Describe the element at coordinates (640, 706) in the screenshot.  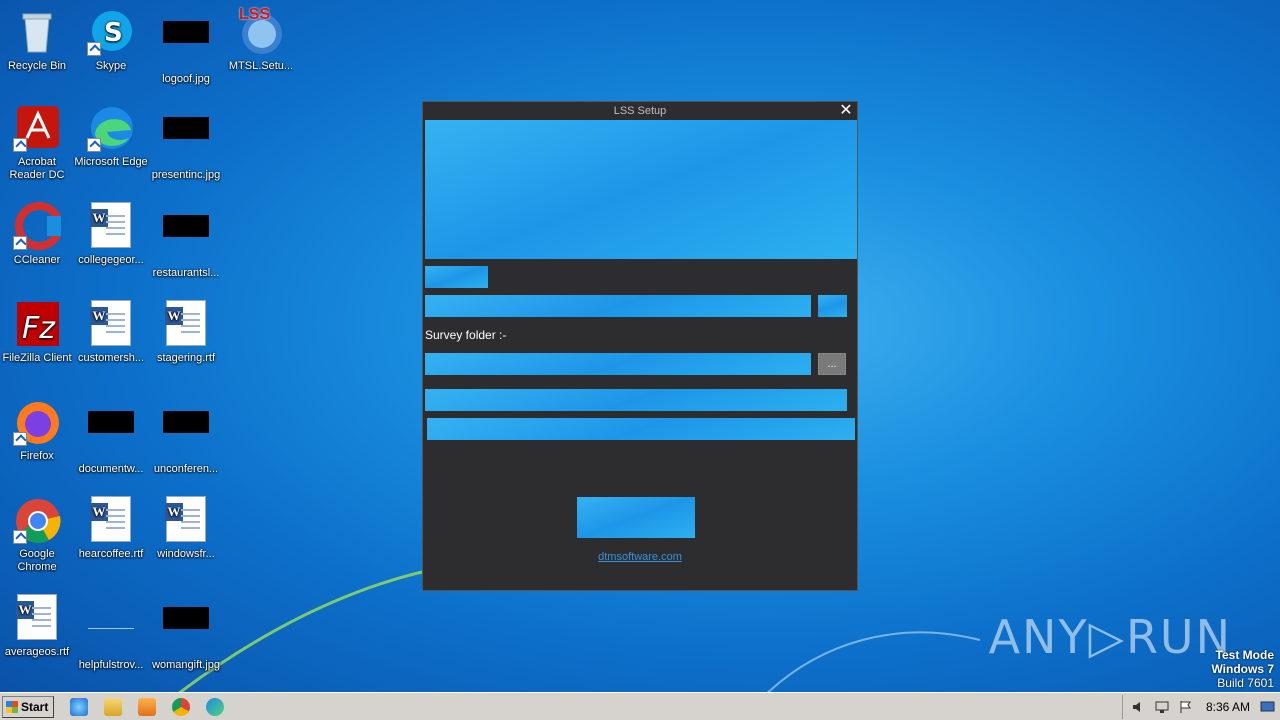
I see `taskbar: Start 8:36 AM` at that location.